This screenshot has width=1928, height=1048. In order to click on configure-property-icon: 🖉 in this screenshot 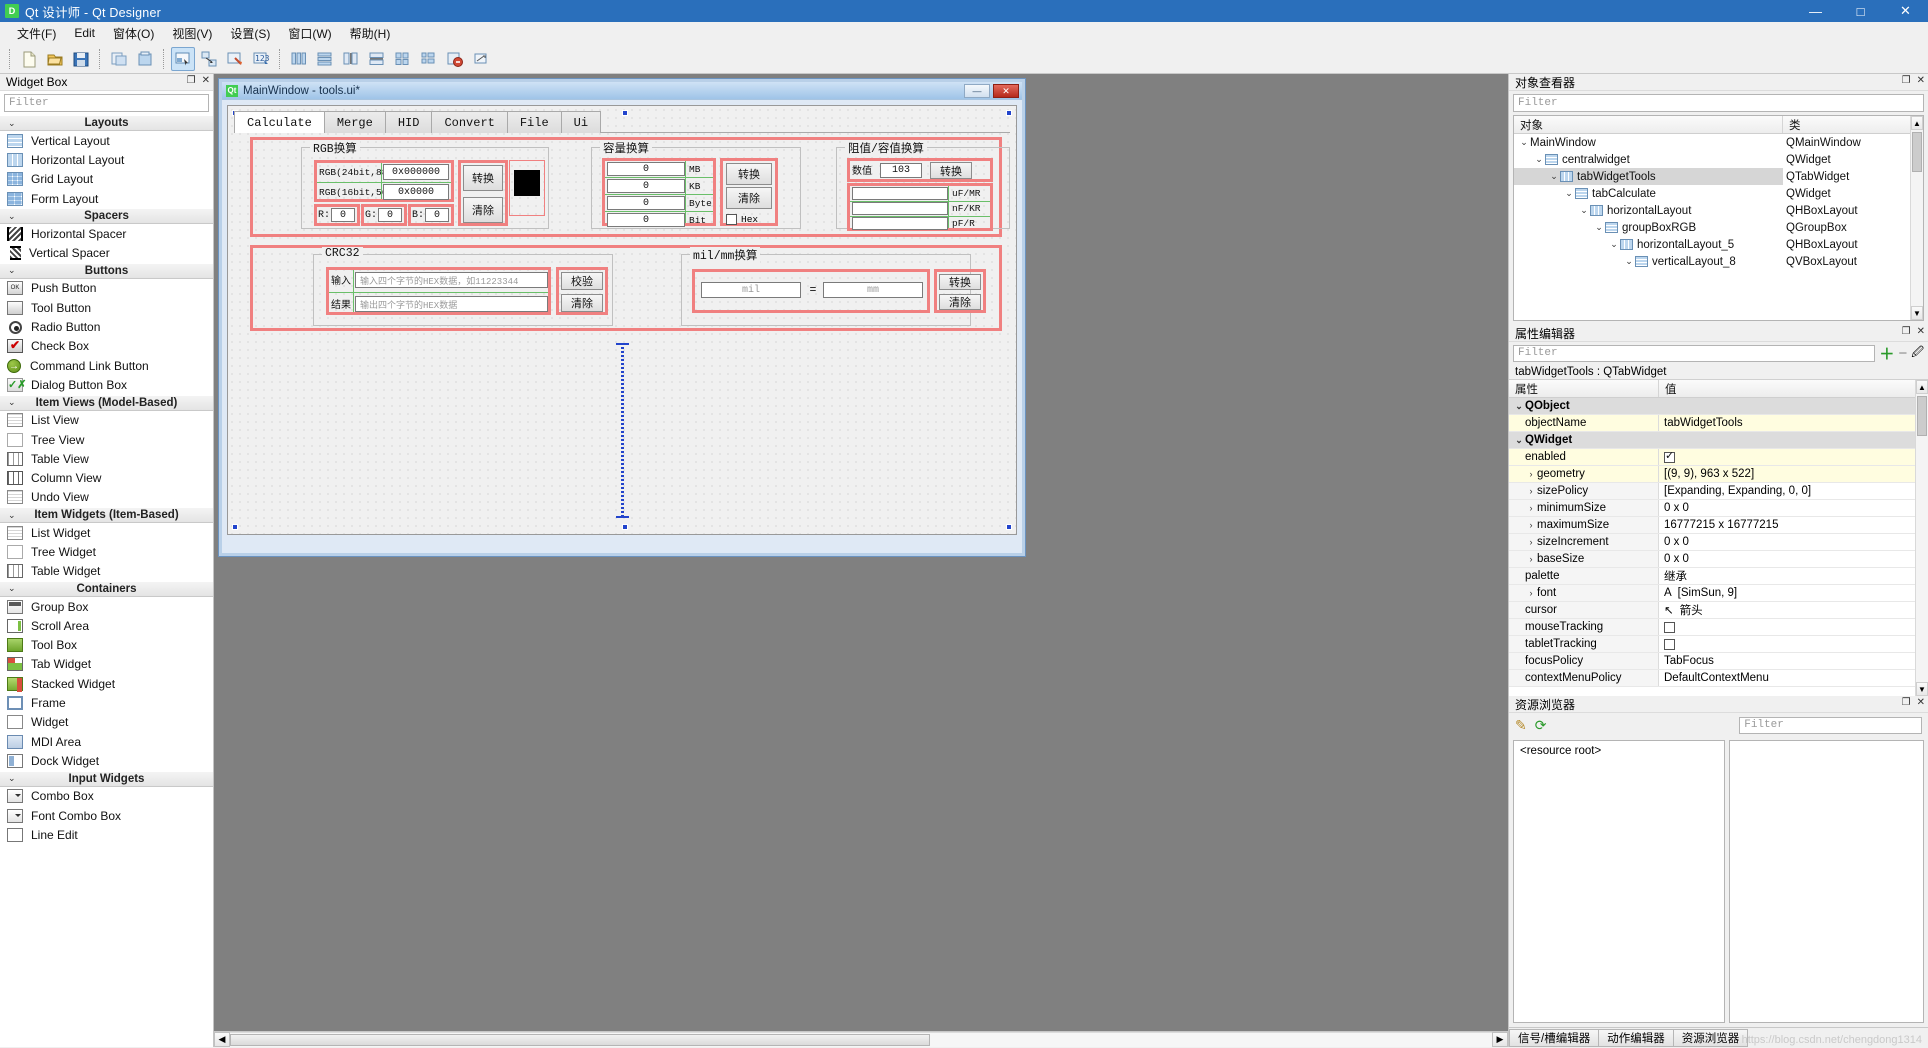, I will do `click(1917, 353)`.